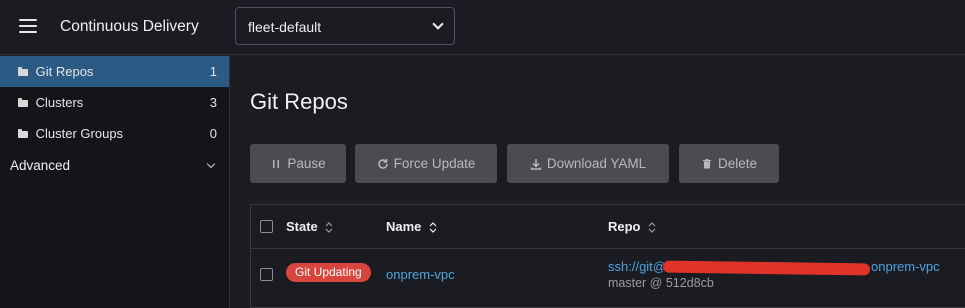 This screenshot has width=965, height=308. Describe the element at coordinates (737, 163) in the screenshot. I see `delete-label: Delete` at that location.